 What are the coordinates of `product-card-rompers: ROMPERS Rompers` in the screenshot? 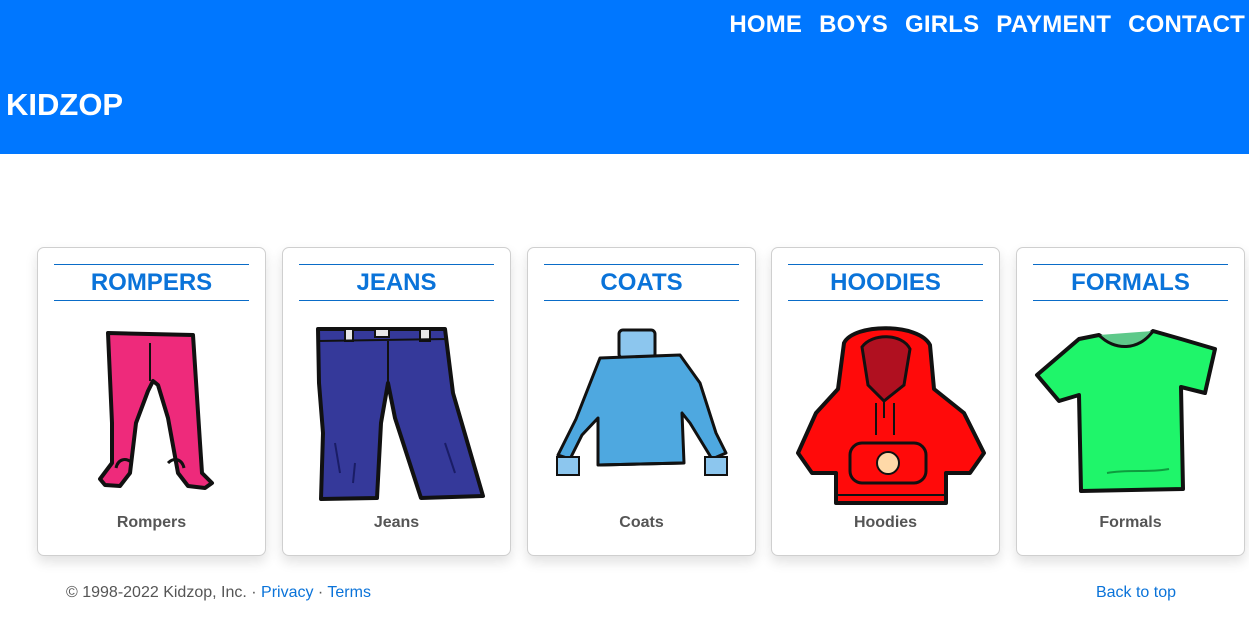 It's located at (151, 401).